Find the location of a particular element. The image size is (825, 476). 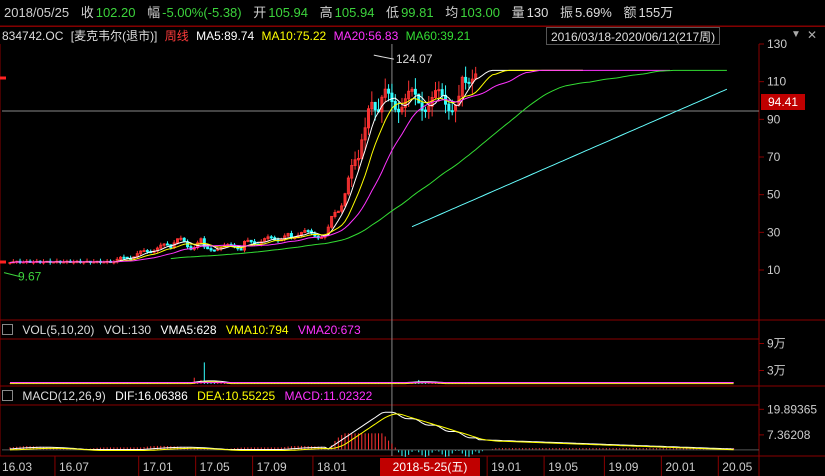

x-tick-label: 20.01 is located at coordinates (680, 467).